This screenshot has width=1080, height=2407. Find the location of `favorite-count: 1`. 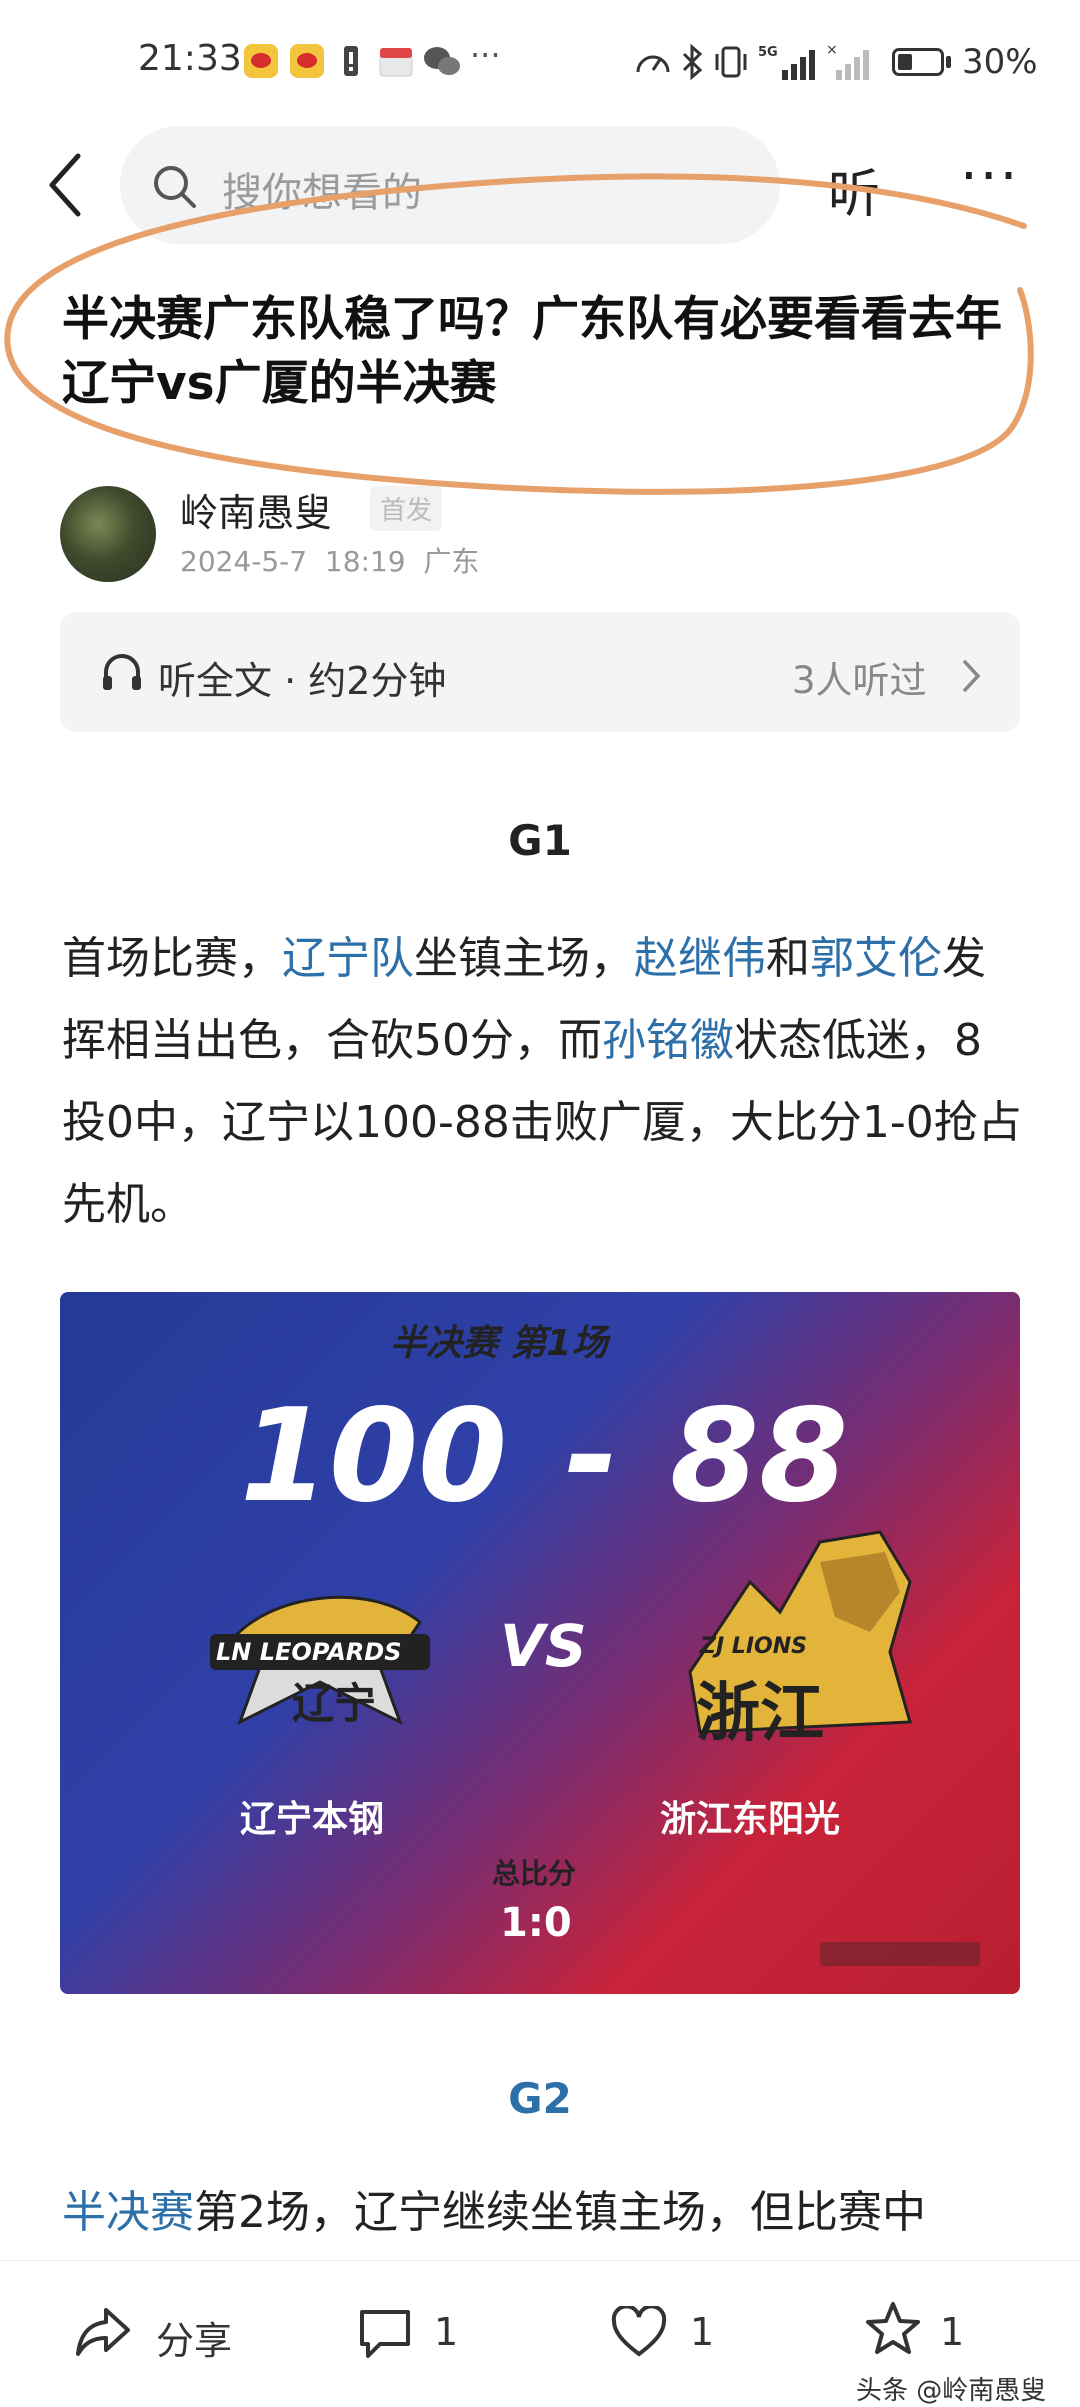

favorite-count: 1 is located at coordinates (952, 2332).